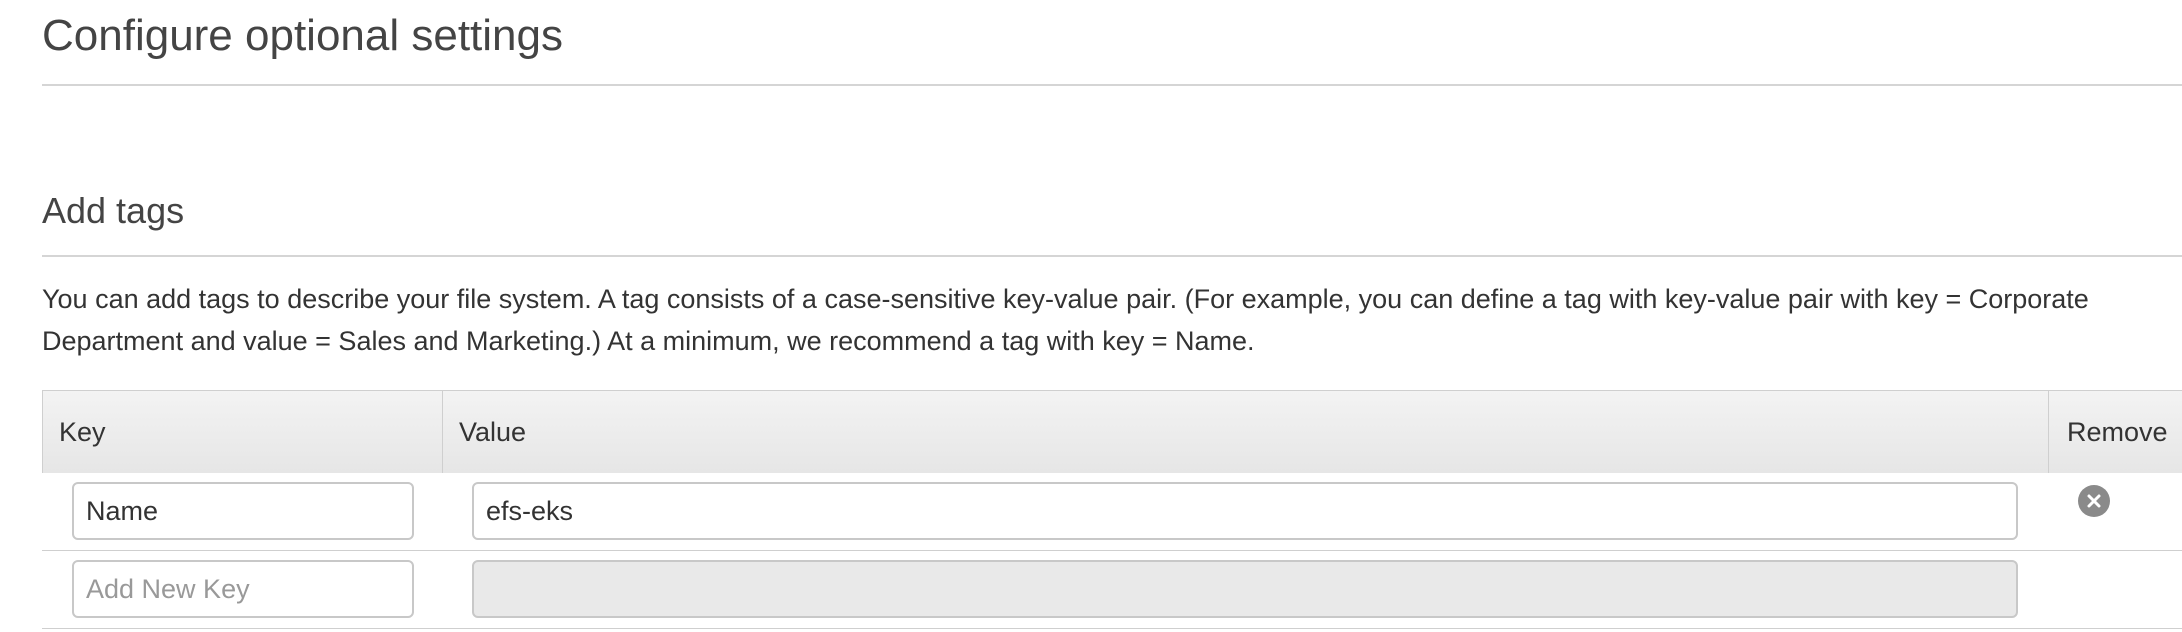 This screenshot has width=2182, height=632. I want to click on close-circle-icon, so click(2094, 501).